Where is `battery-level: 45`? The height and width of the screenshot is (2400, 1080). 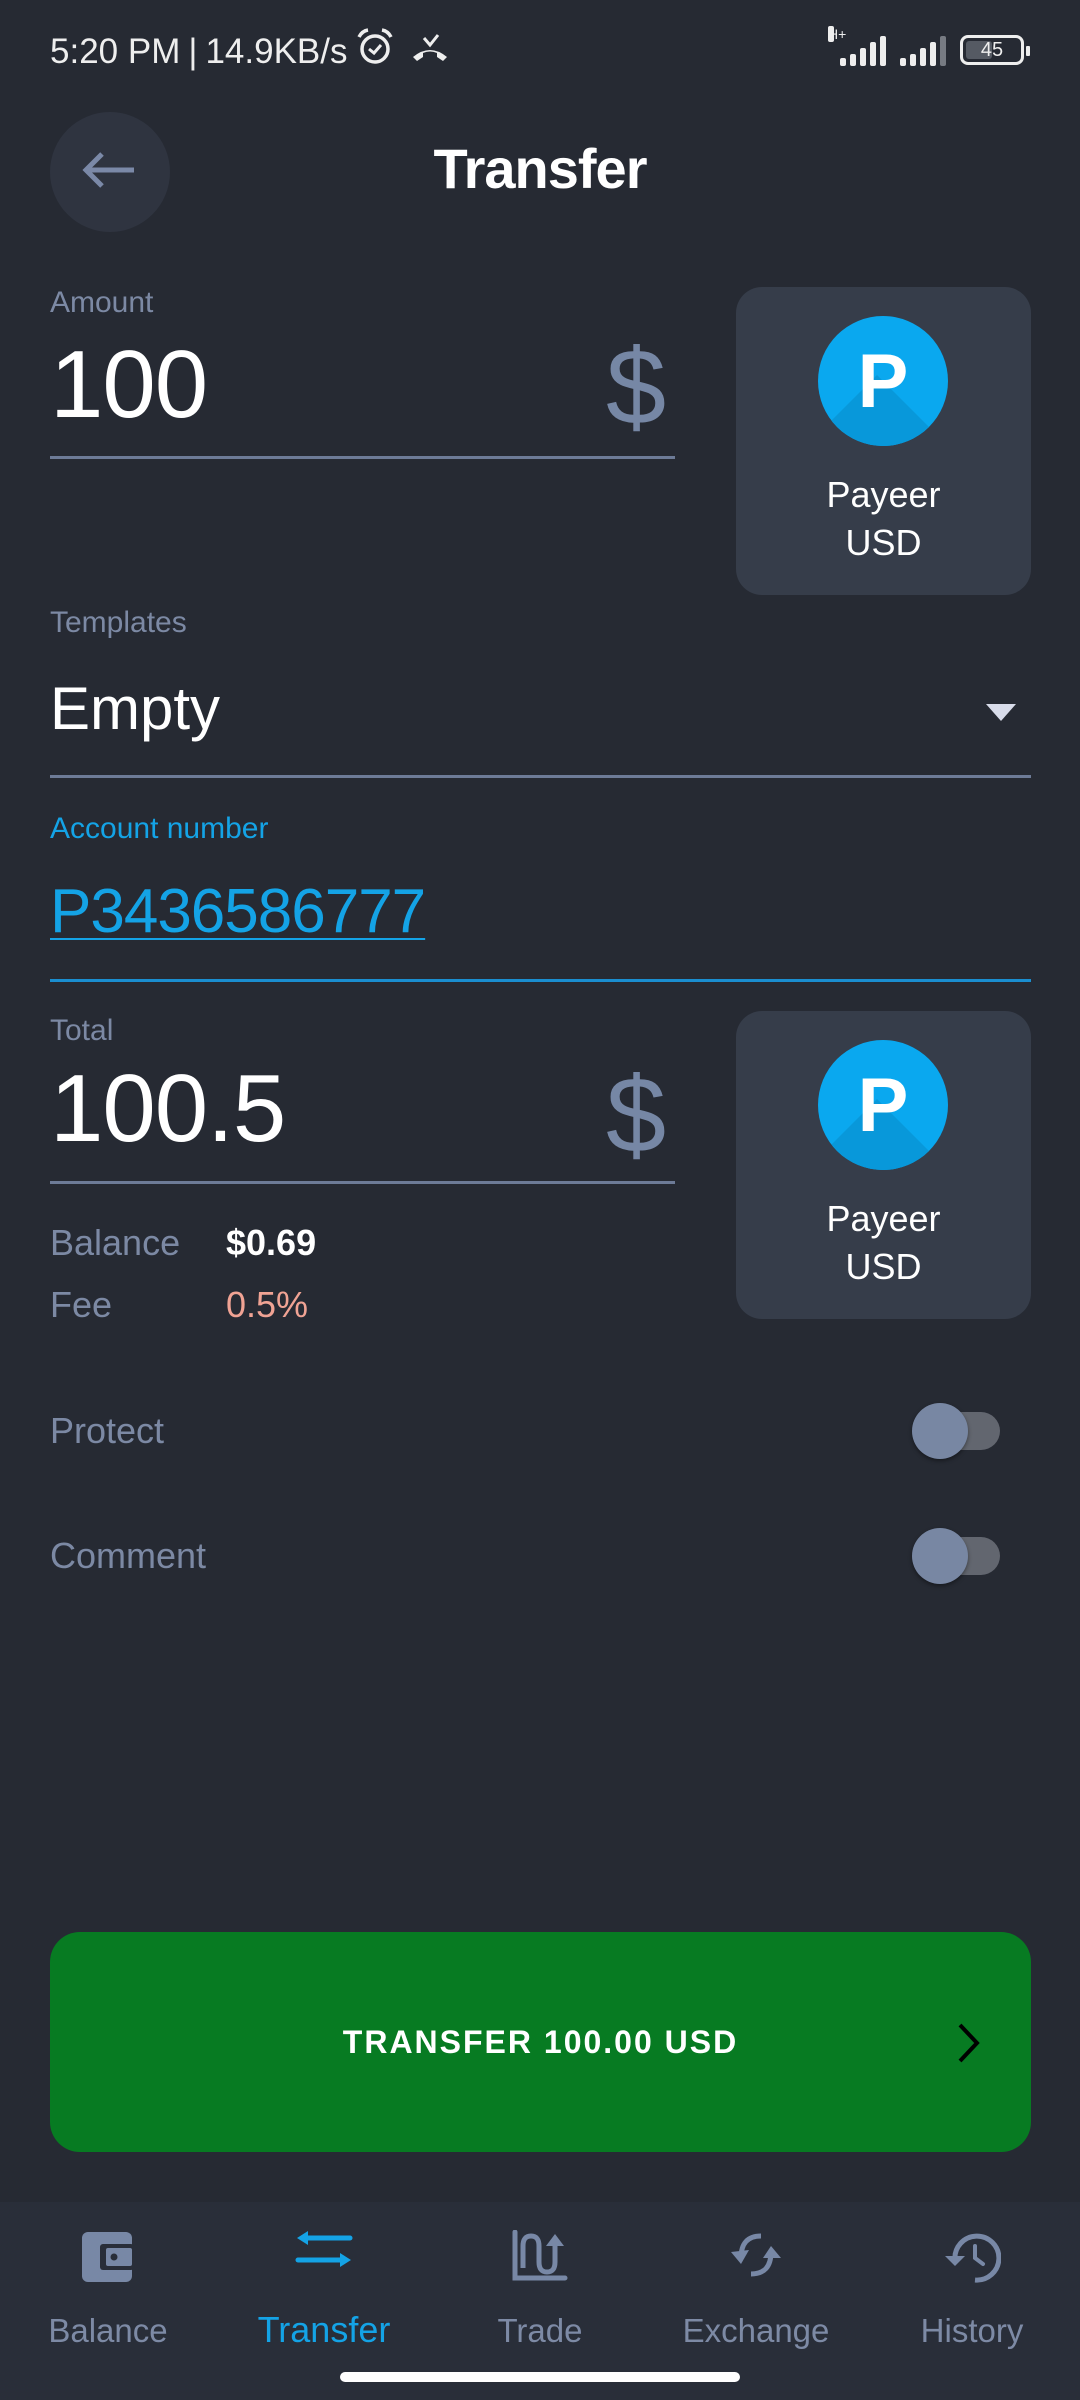
battery-level: 45 is located at coordinates (992, 49).